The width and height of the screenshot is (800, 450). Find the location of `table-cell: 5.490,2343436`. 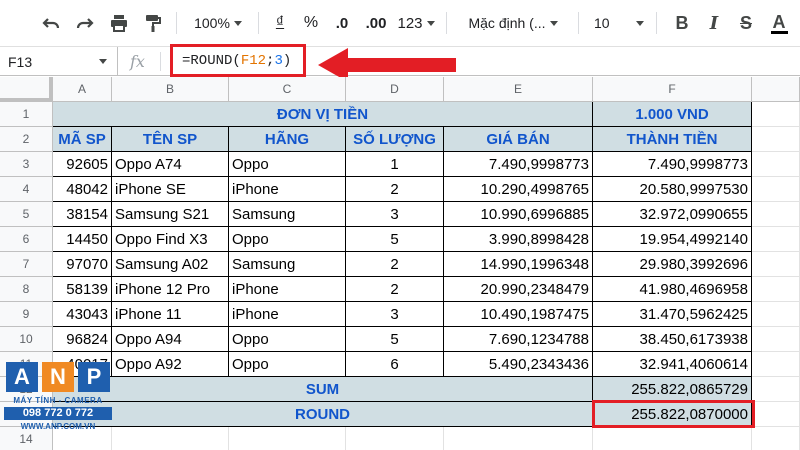

table-cell: 5.490,2343436 is located at coordinates (518, 364).